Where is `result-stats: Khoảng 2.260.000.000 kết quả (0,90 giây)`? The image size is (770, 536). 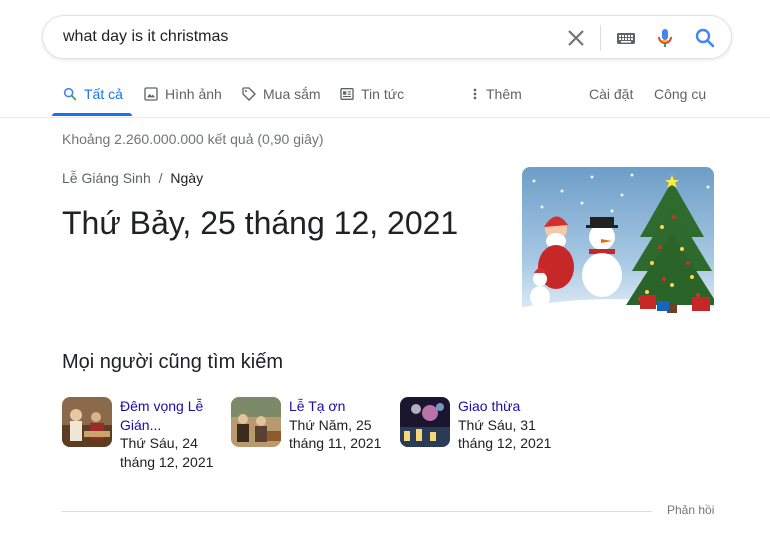
result-stats: Khoảng 2.260.000.000 kết quả (0,90 giây) is located at coordinates (193, 139).